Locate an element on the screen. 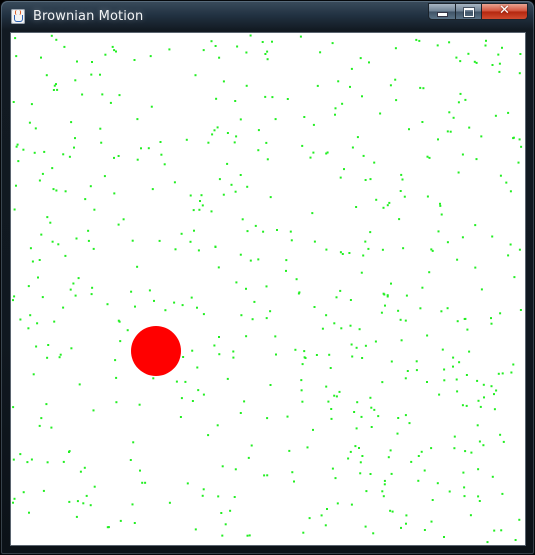  java-cup-icon is located at coordinates (18, 16).